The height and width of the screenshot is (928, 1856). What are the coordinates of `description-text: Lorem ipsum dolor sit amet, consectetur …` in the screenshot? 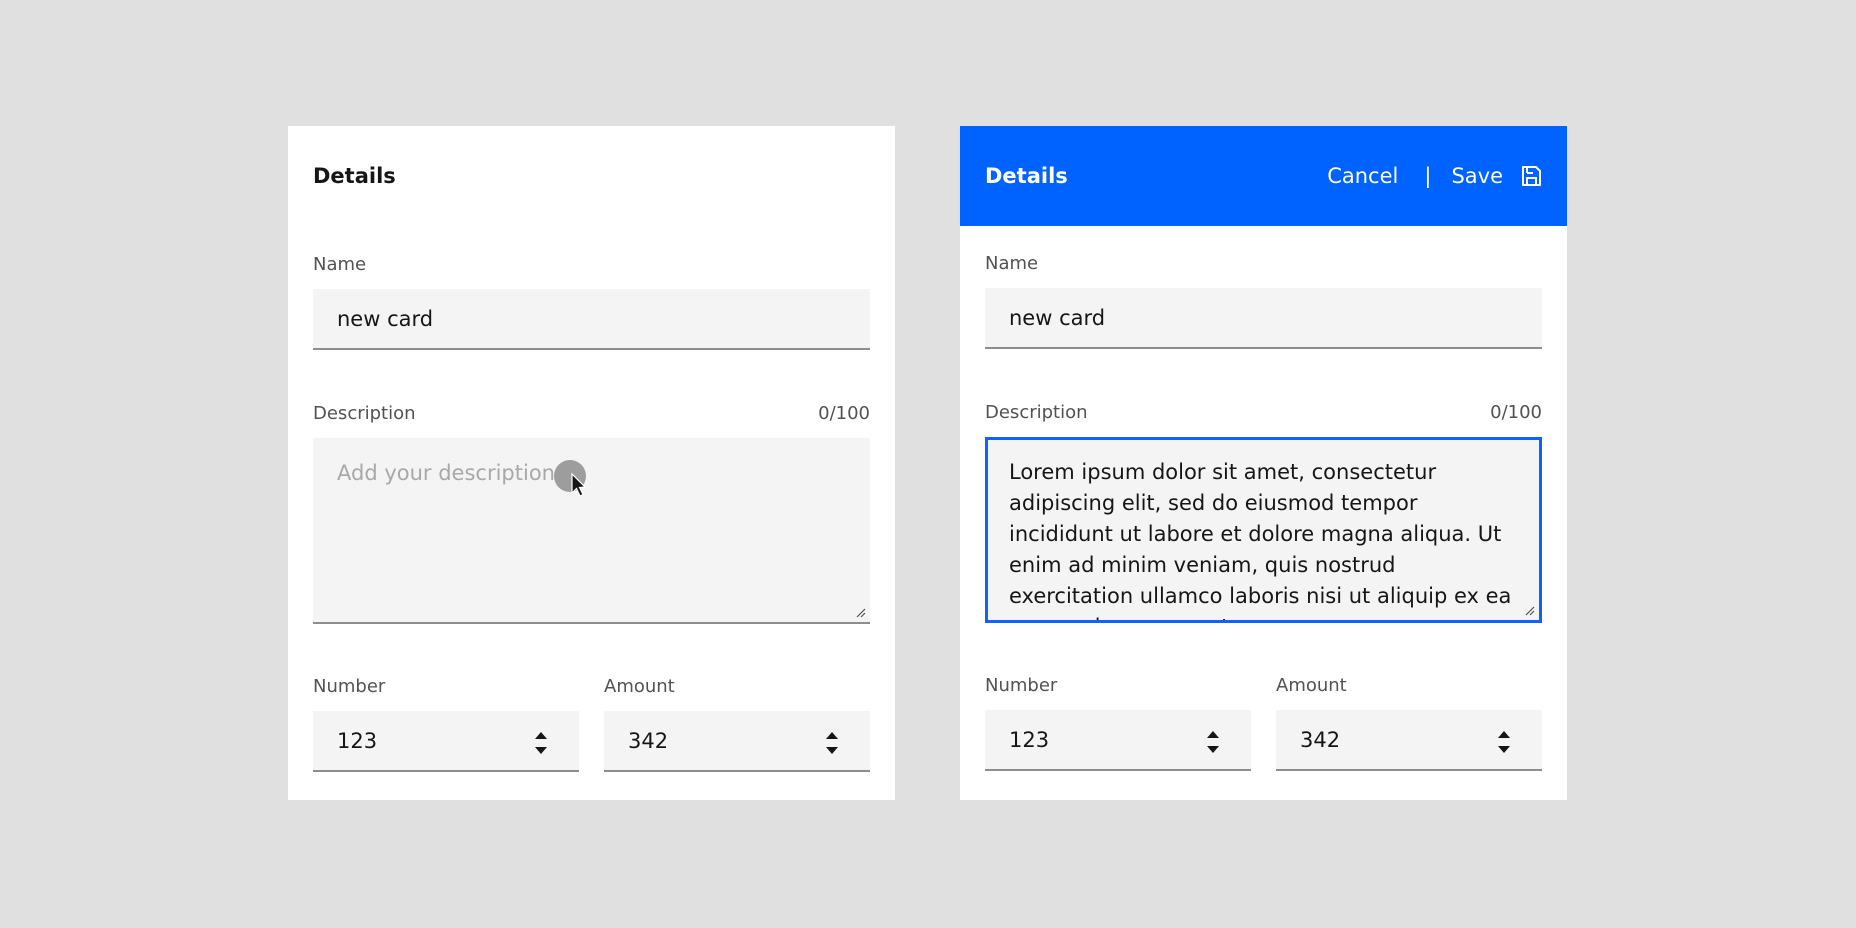 It's located at (1260, 540).